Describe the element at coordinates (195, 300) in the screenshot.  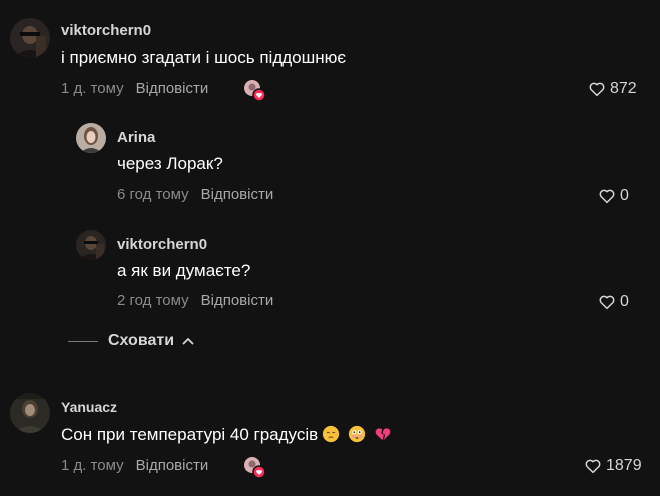
I see `comment-meta: 2 год тому Відповісти` at that location.